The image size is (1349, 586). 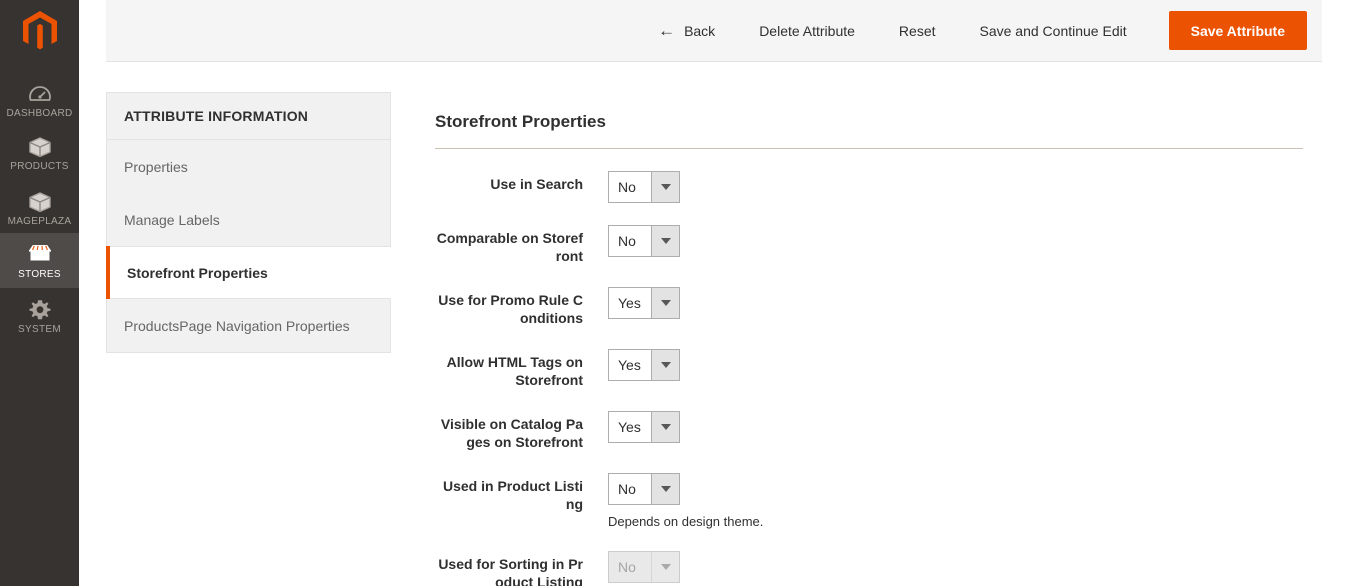 I want to click on field-allow-html-tags-on-storefront: Allow HTML Tags on Storefront Yes, so click(x=869, y=369).